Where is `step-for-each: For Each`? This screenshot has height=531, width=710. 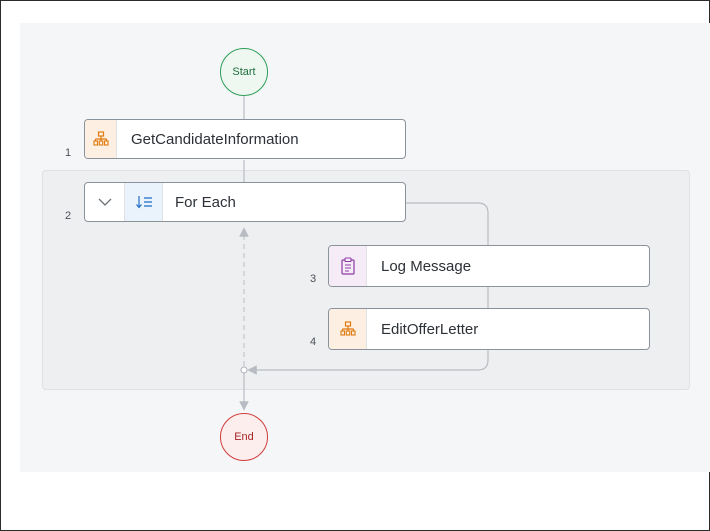
step-for-each: For Each is located at coordinates (245, 202).